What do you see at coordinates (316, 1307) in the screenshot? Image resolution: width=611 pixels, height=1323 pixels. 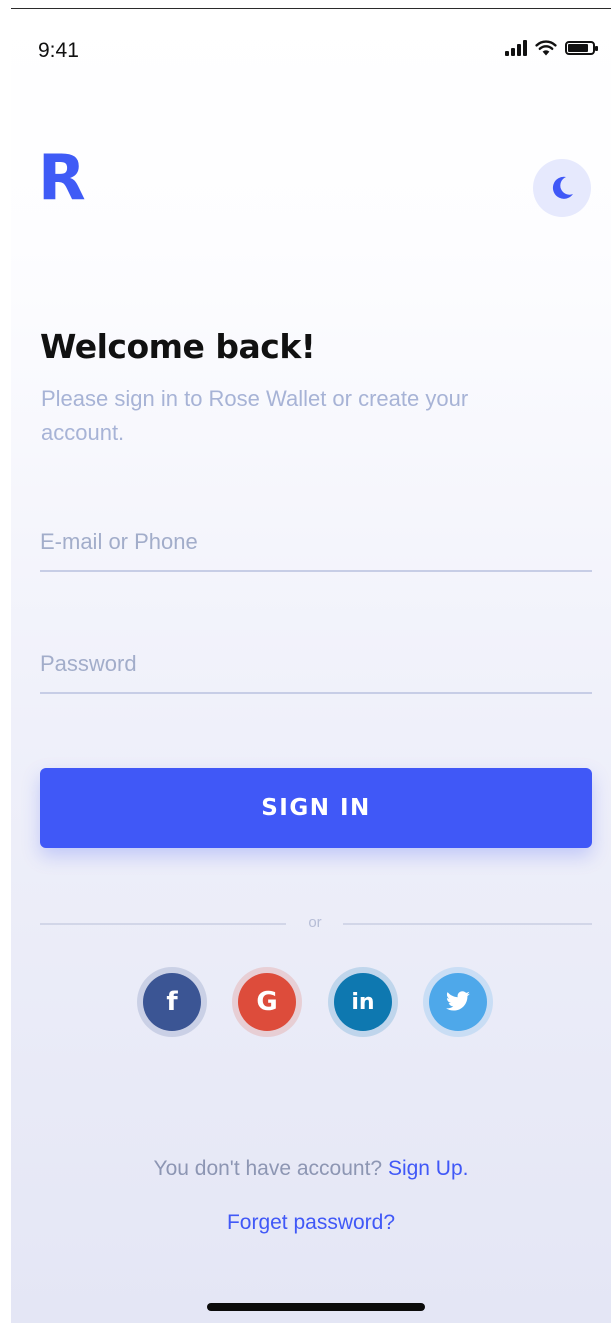 I see `home-indicator` at bounding box center [316, 1307].